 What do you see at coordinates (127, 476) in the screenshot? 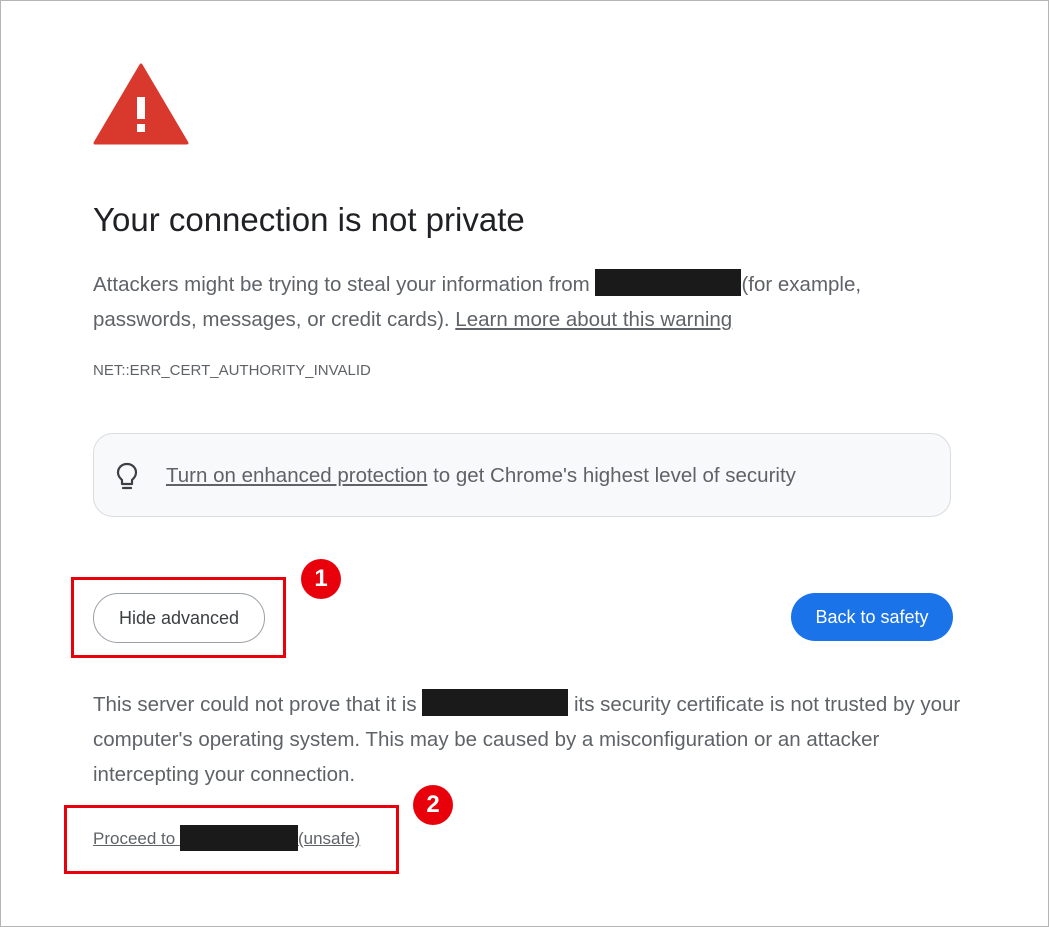
I see `lightbulb-icon` at bounding box center [127, 476].